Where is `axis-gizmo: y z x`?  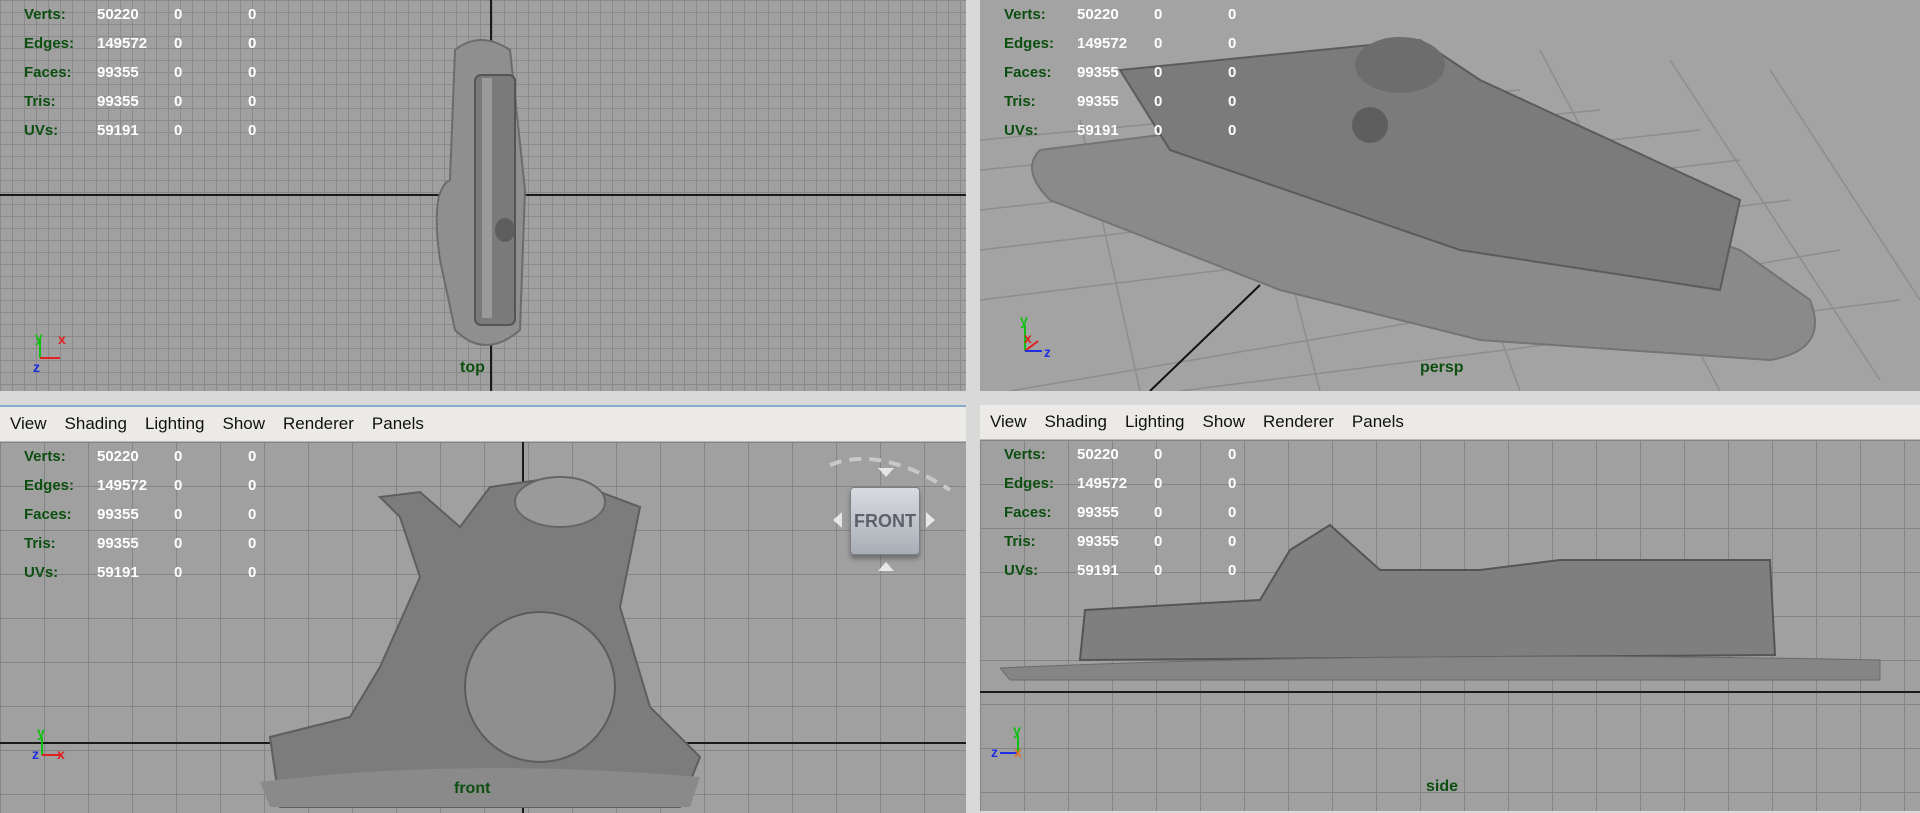 axis-gizmo: y z x is located at coordinates (48, 743).